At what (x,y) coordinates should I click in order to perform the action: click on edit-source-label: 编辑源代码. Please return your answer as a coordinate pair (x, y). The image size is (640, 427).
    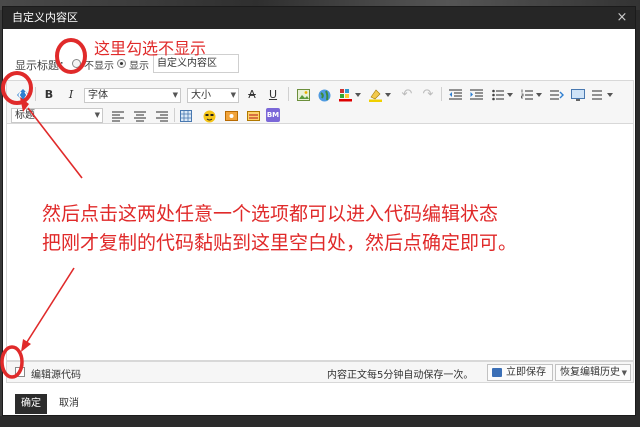
    Looking at the image, I should click on (56, 373).